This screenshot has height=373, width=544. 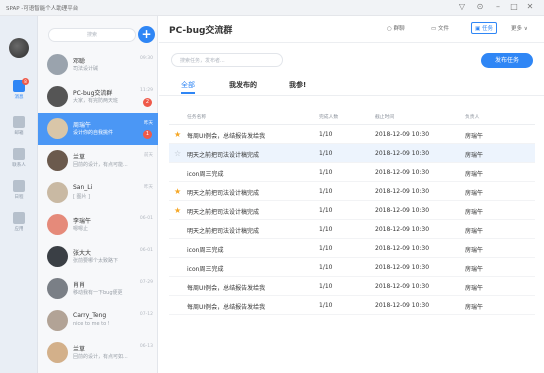 I want to click on conversation-preview: [ 图片 ], so click(x=82, y=197).